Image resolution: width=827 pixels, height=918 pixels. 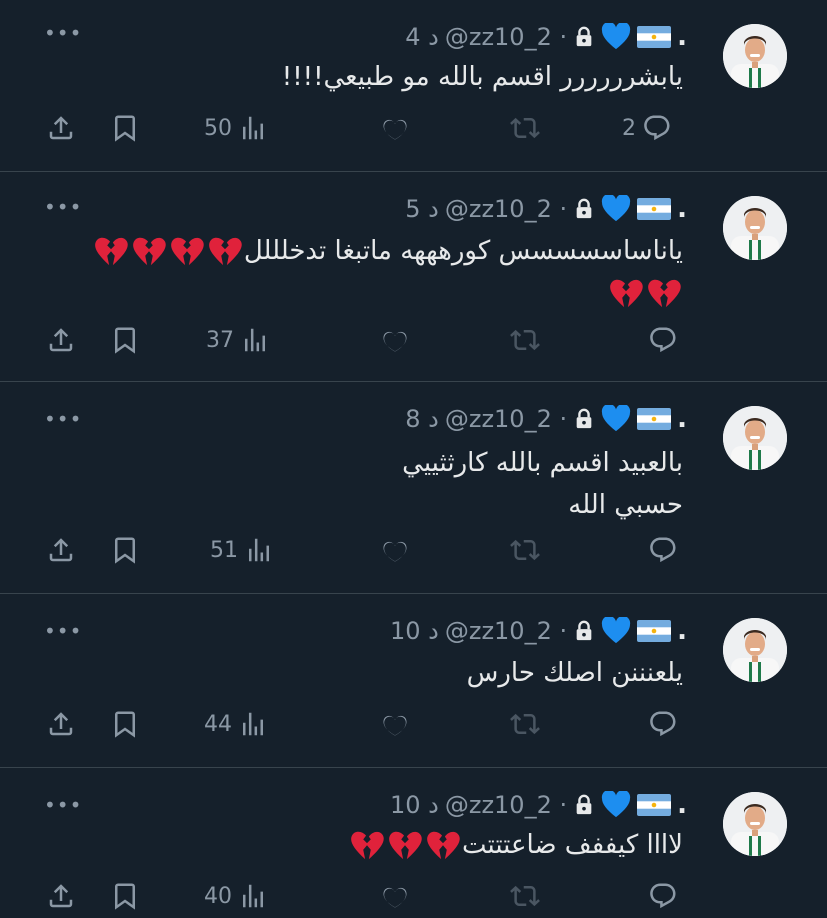 What do you see at coordinates (574, 673) in the screenshot?
I see `tweet-text: يلعنننن اصلك حارس` at bounding box center [574, 673].